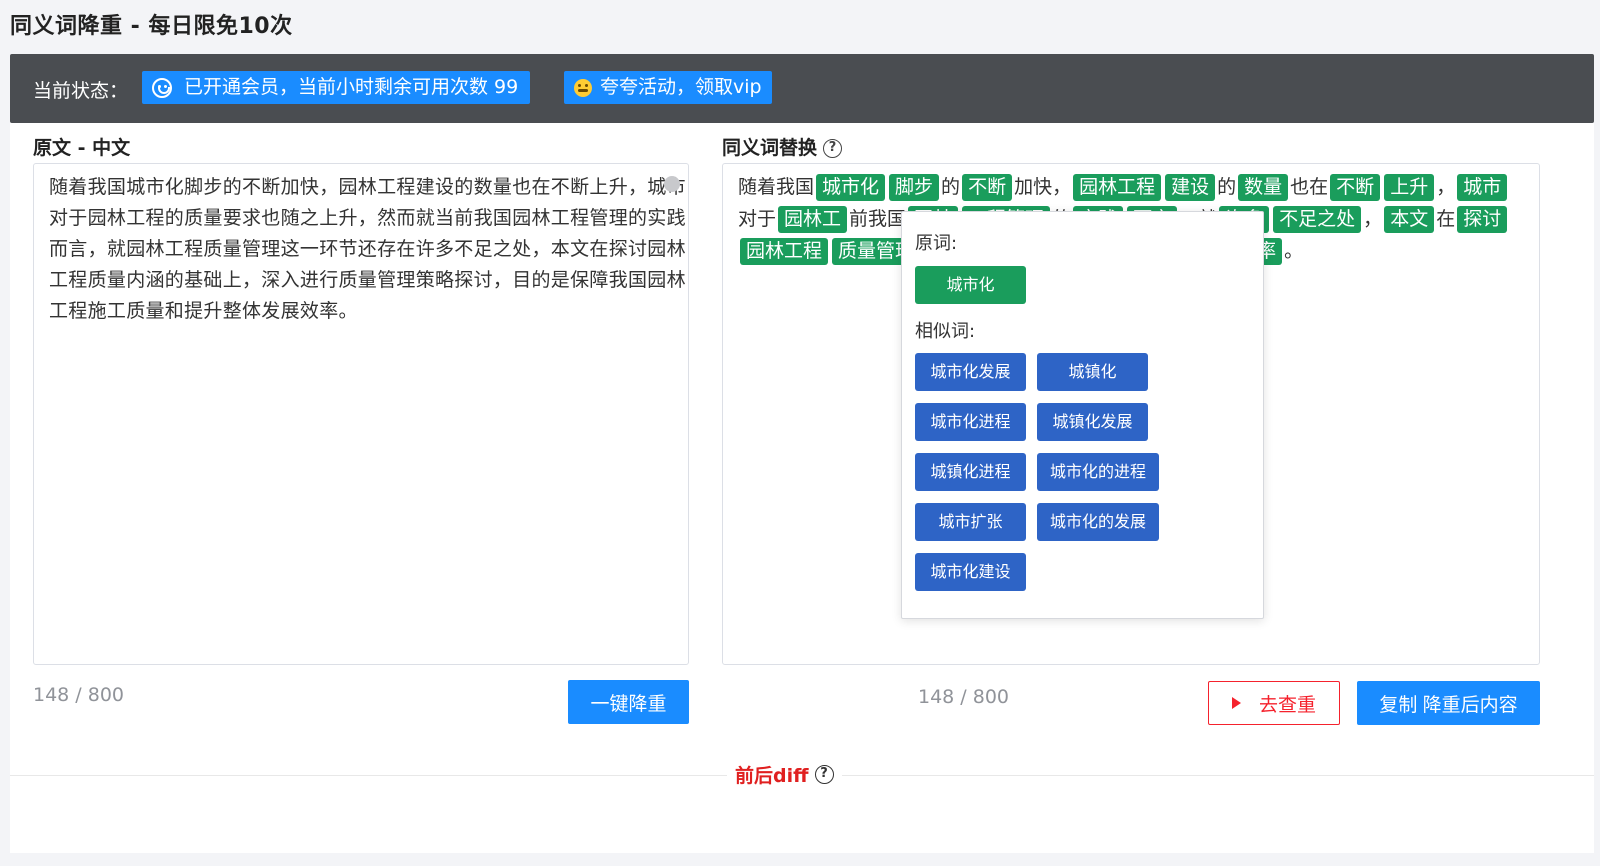 This screenshot has height=866, width=1600. I want to click on synonym-chip: 脚步, so click(914, 187).